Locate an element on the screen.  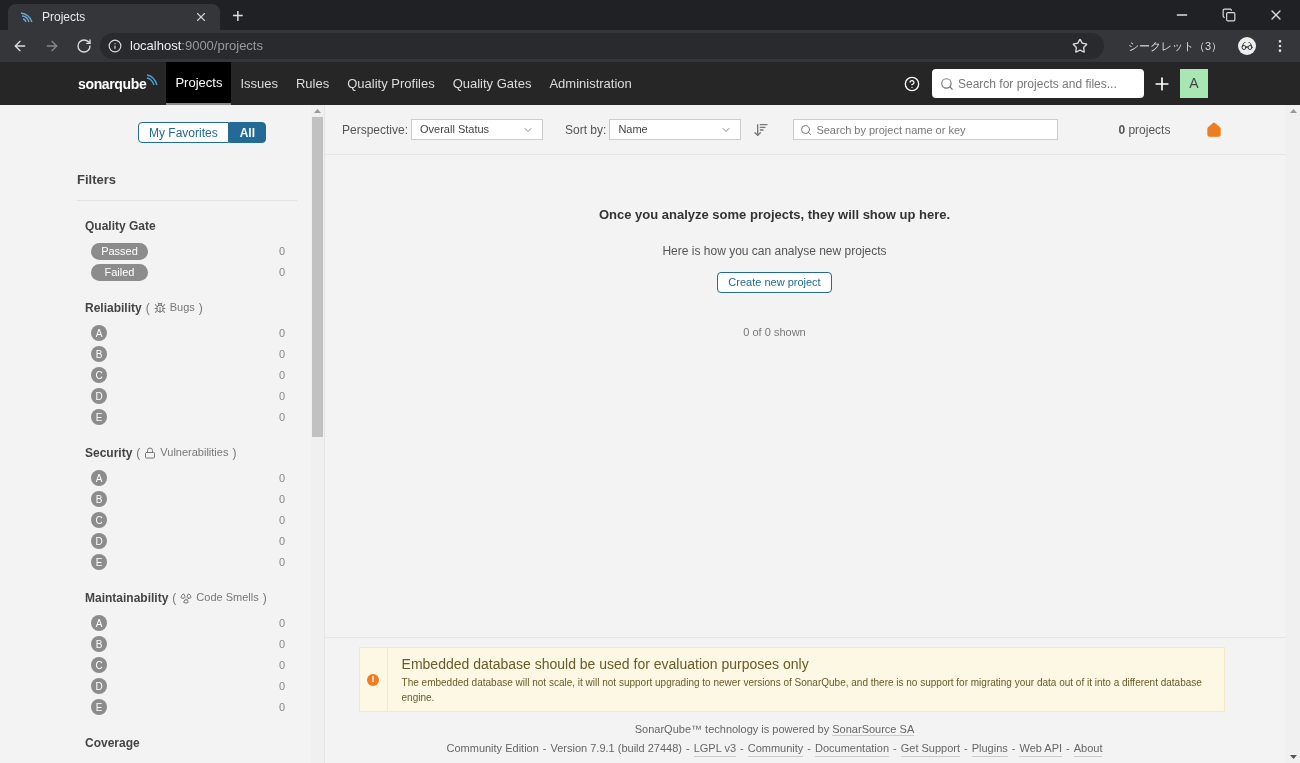
footer-link: Plugins is located at coordinates (989, 748).